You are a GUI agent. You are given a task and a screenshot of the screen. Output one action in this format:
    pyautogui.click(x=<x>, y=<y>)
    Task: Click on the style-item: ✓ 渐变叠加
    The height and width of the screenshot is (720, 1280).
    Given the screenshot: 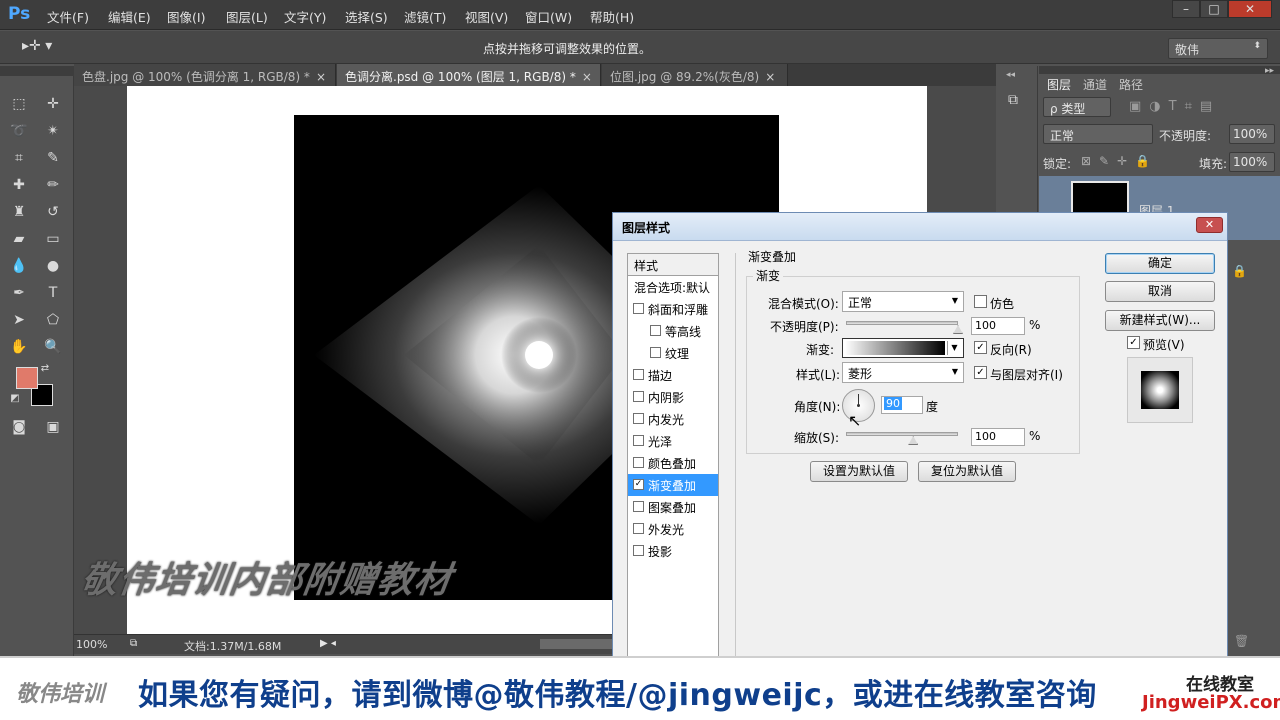 What is the action you would take?
    pyautogui.click(x=673, y=485)
    